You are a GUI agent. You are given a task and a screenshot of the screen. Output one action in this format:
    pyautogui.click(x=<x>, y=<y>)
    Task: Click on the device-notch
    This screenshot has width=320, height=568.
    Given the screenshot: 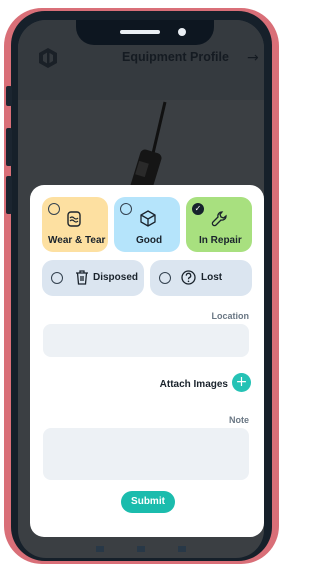 What is the action you would take?
    pyautogui.click(x=145, y=32)
    